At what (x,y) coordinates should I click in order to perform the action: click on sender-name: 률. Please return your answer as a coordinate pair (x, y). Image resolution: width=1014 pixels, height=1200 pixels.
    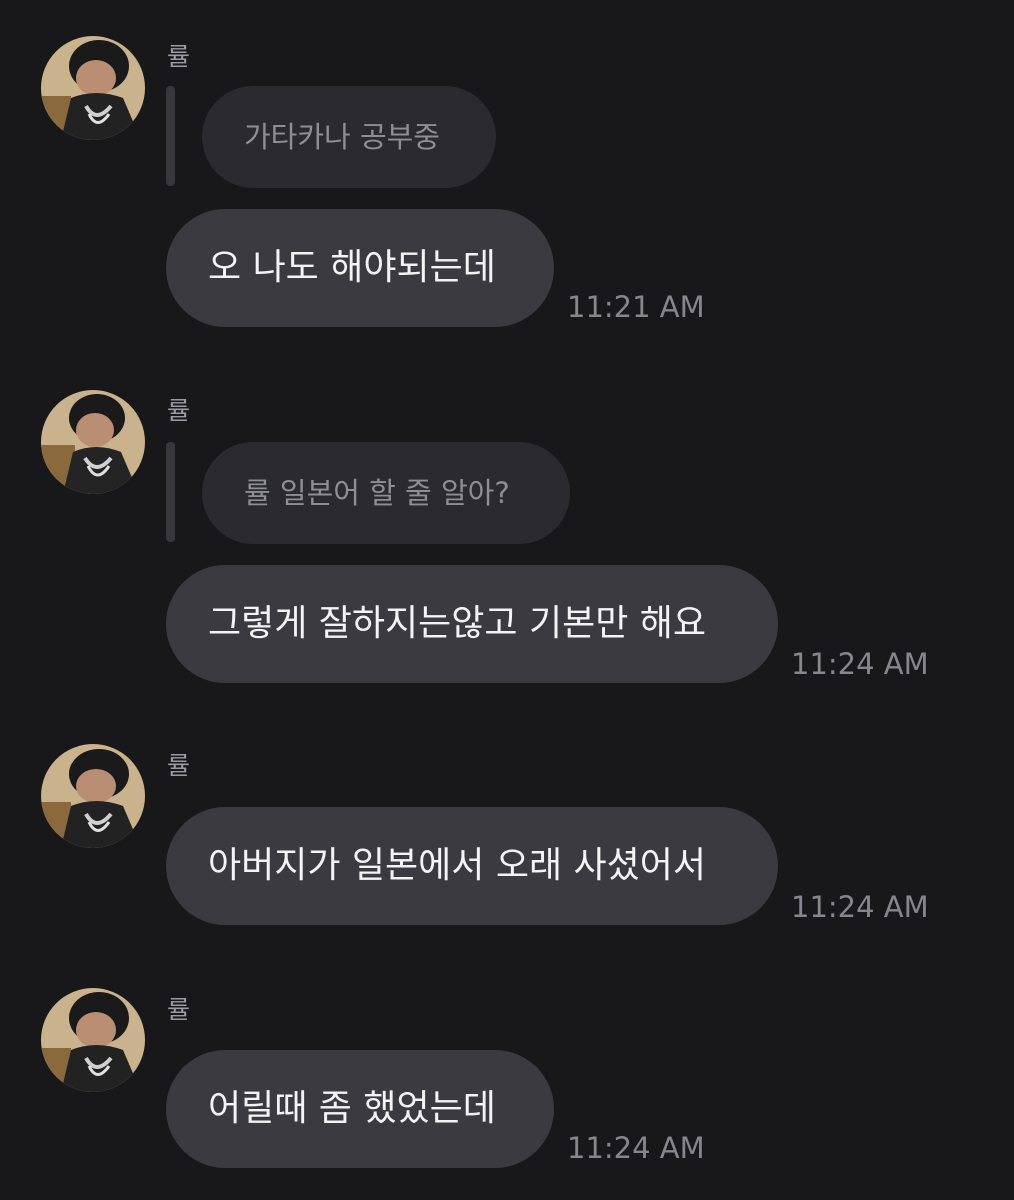
    Looking at the image, I should click on (179, 1009).